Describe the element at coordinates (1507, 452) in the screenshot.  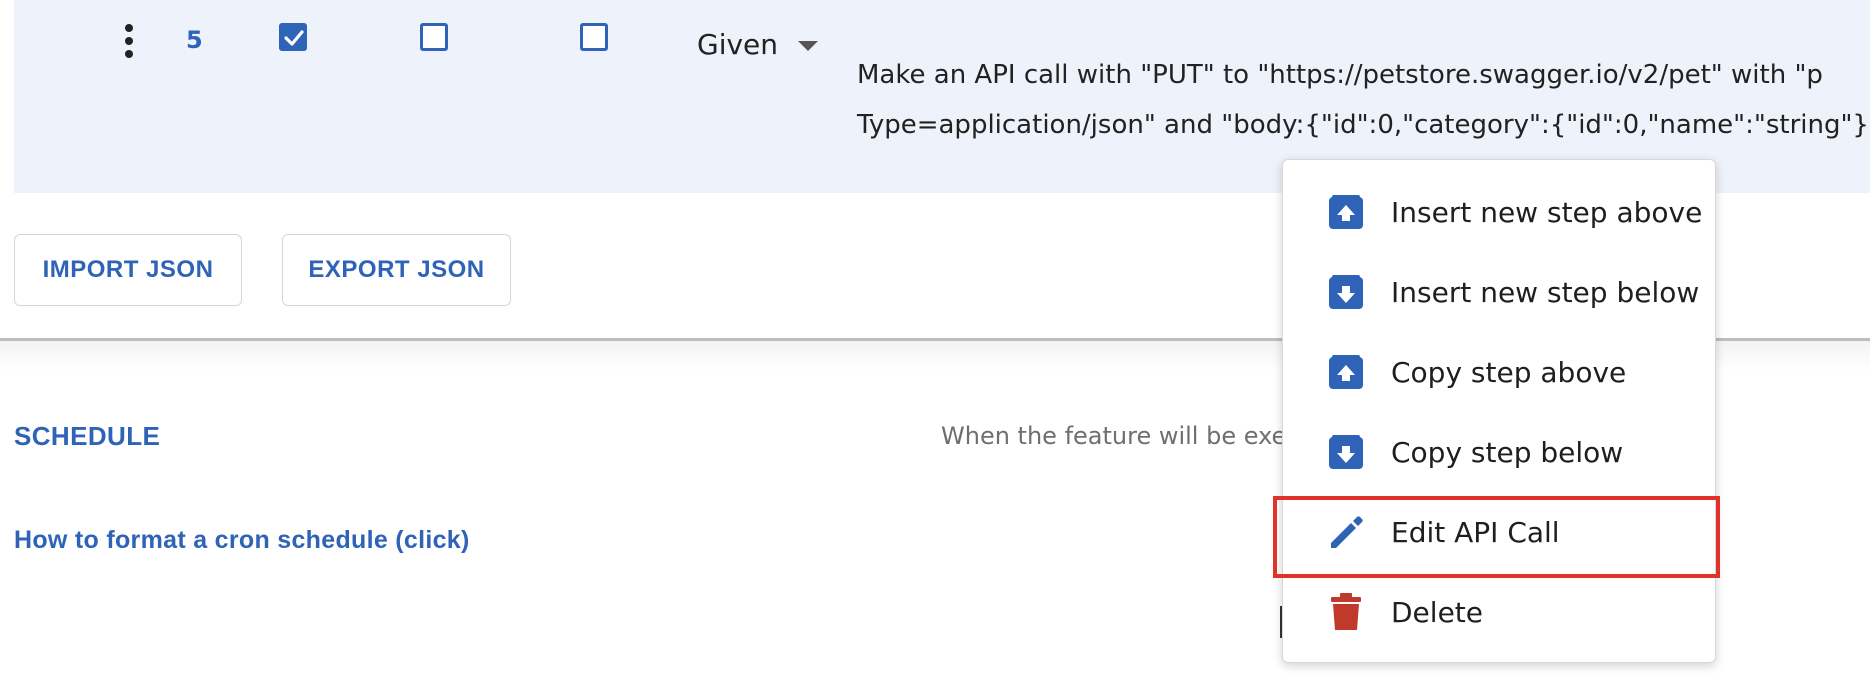
I see `menu-item-label: Copy step below` at that location.